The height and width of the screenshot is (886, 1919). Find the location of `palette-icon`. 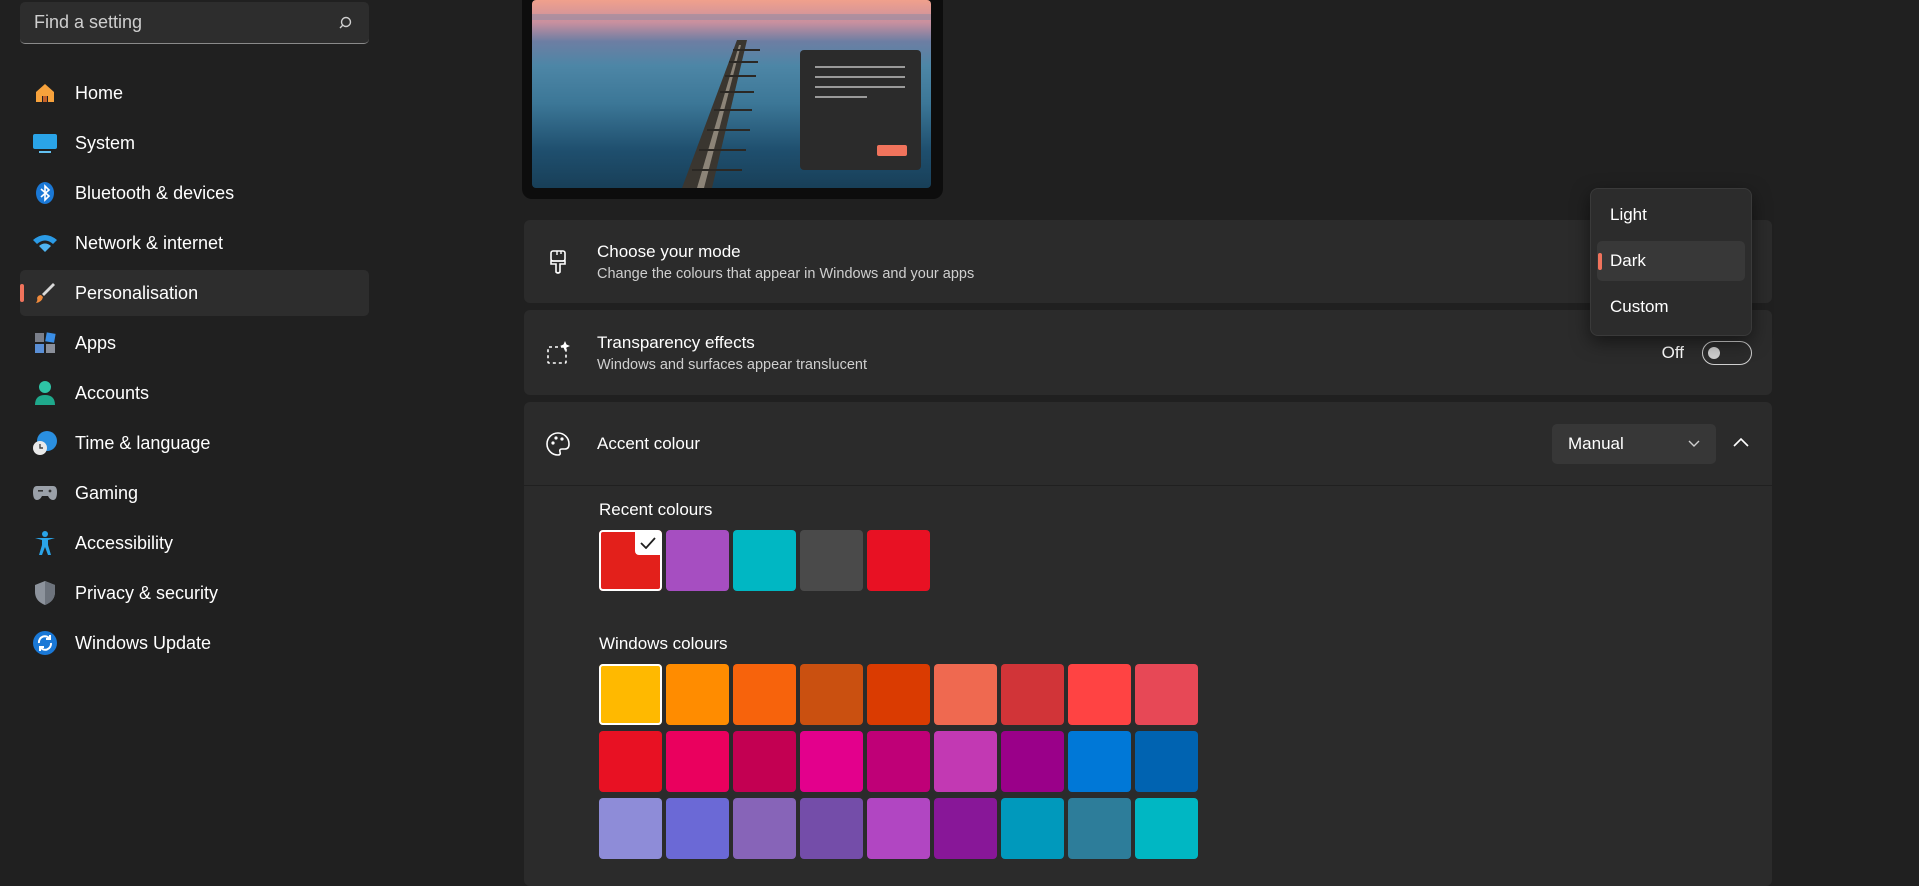

palette-icon is located at coordinates (558, 444).